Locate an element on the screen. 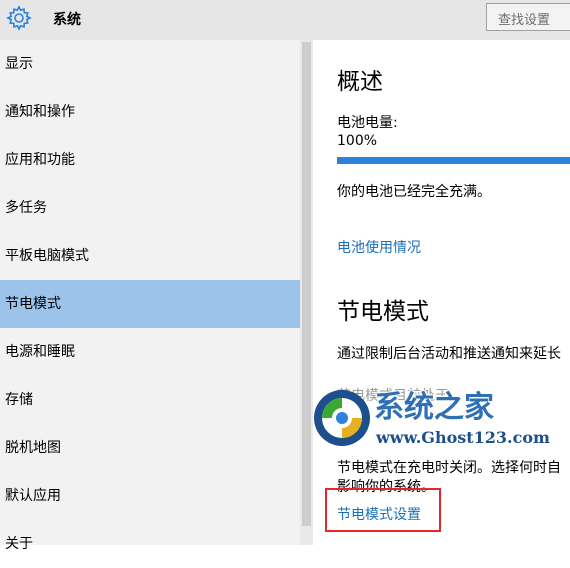 The width and height of the screenshot is (570, 568). battery-progress-bar is located at coordinates (453, 160).